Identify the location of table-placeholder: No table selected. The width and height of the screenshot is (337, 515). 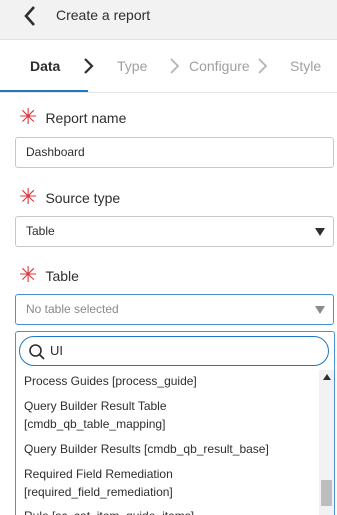
(72, 309).